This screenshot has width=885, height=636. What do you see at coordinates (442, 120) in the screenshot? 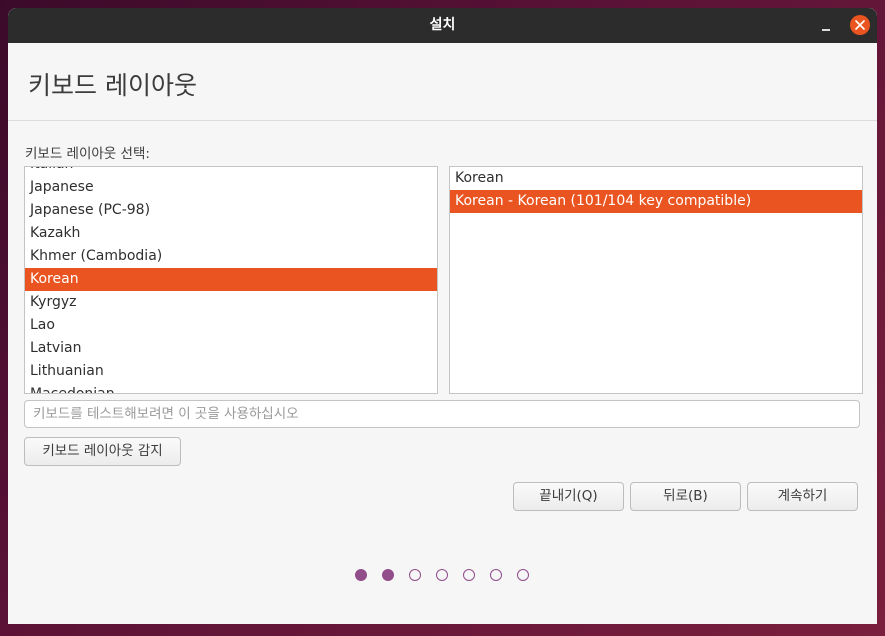
I see `header-divider` at bounding box center [442, 120].